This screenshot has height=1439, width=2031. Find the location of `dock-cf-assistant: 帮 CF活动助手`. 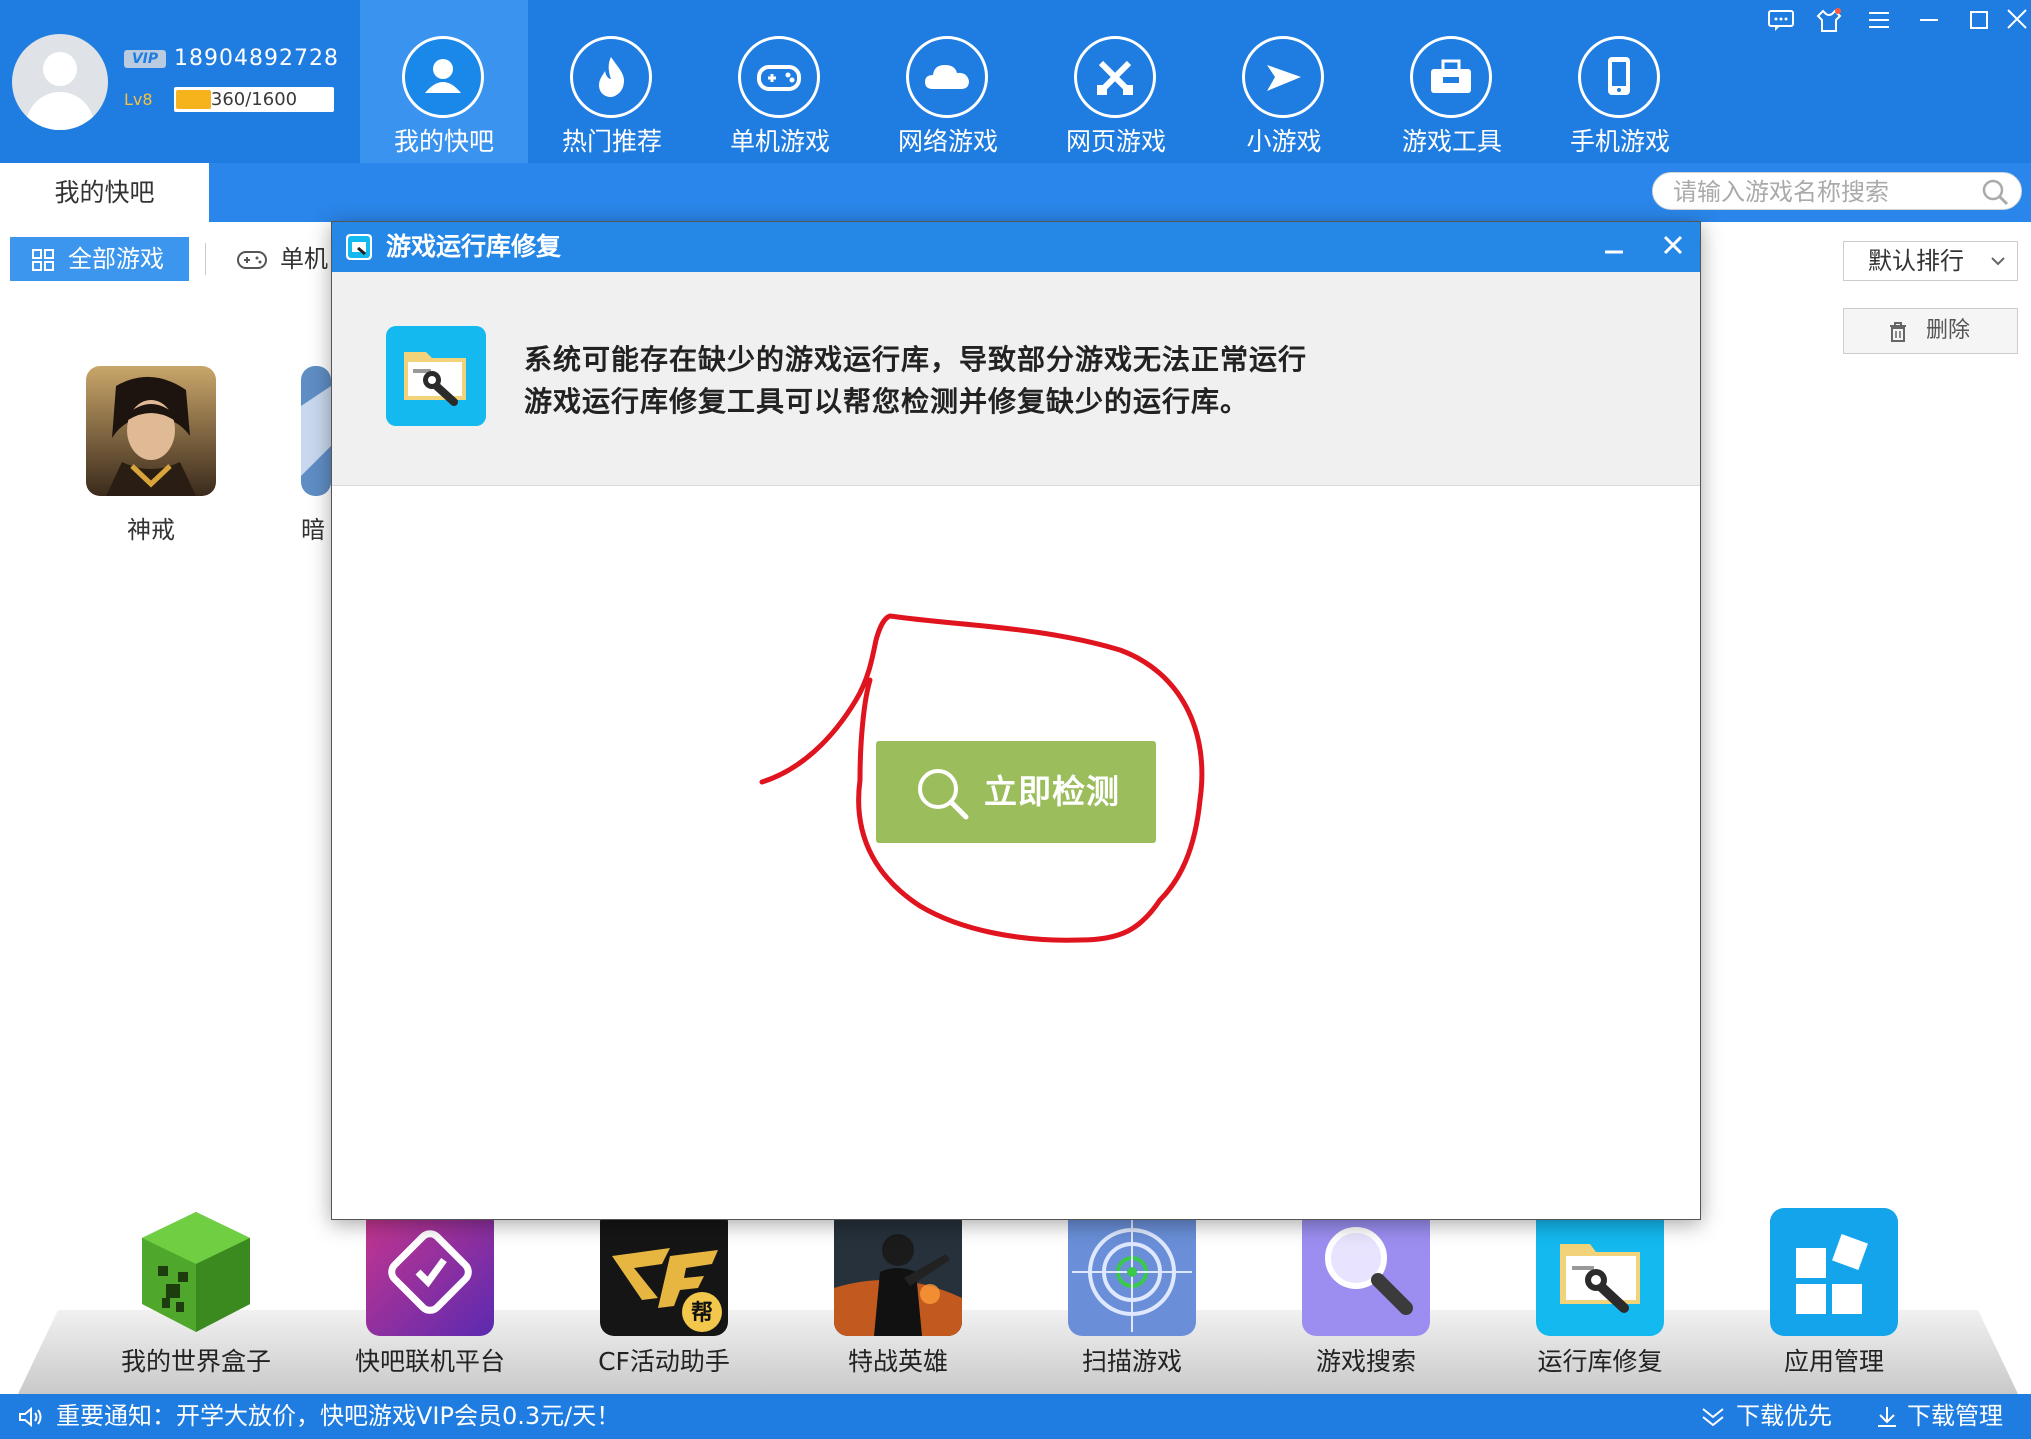

dock-cf-assistant: 帮 CF活动助手 is located at coordinates (664, 1293).